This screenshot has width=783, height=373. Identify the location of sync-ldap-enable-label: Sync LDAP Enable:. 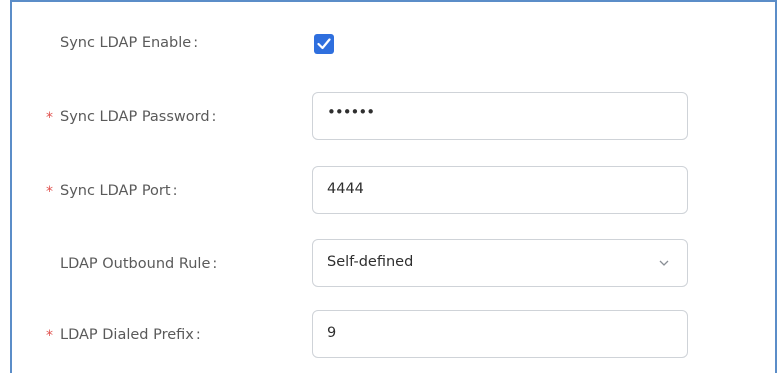
(129, 43).